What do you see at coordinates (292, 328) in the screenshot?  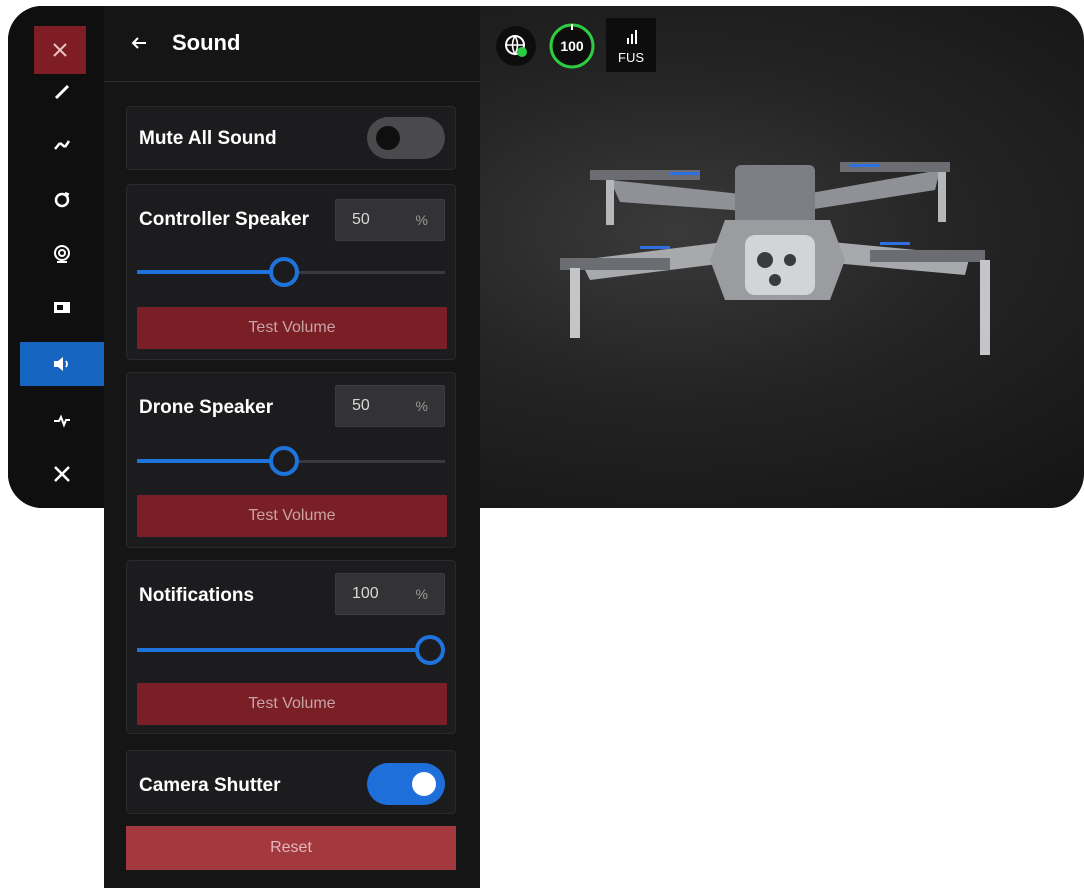 I see `controller-test-volume-button: Test Volume` at bounding box center [292, 328].